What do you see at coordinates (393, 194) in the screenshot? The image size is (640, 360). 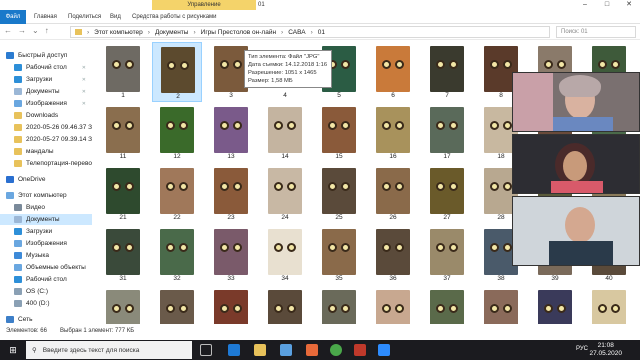 I see `file-thumbnail: 26` at bounding box center [393, 194].